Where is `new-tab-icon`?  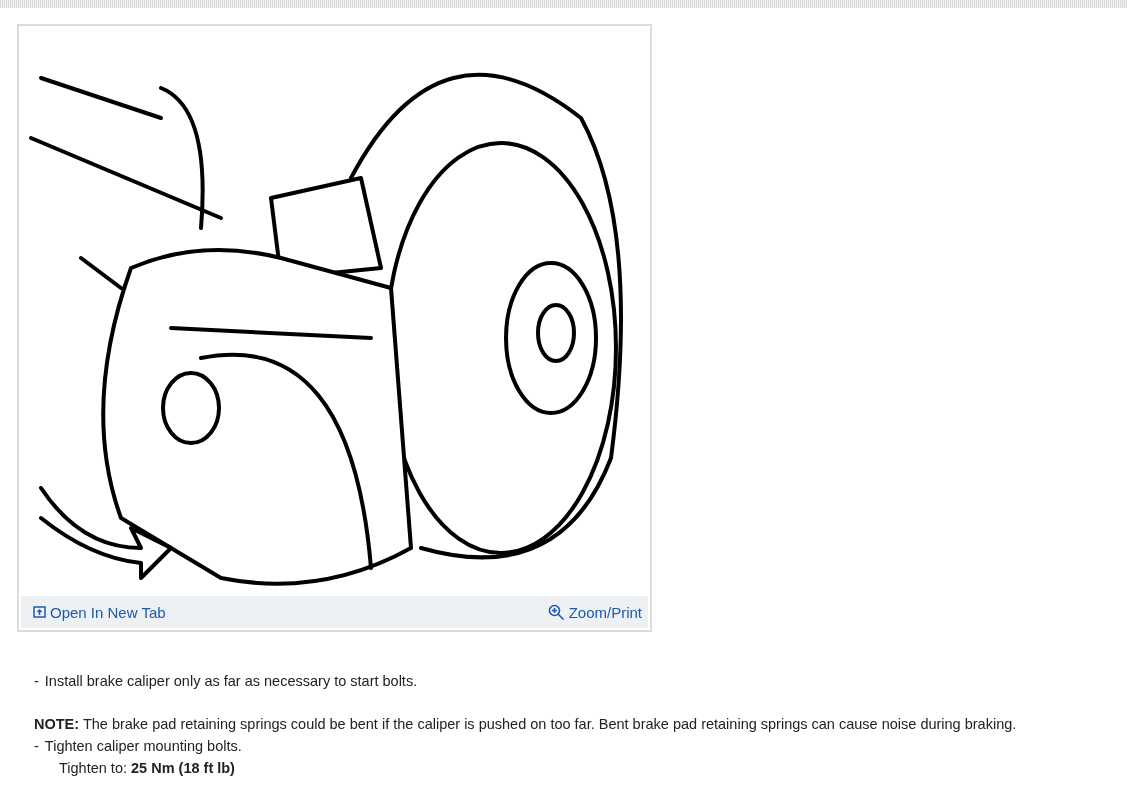
new-tab-icon is located at coordinates (39, 612).